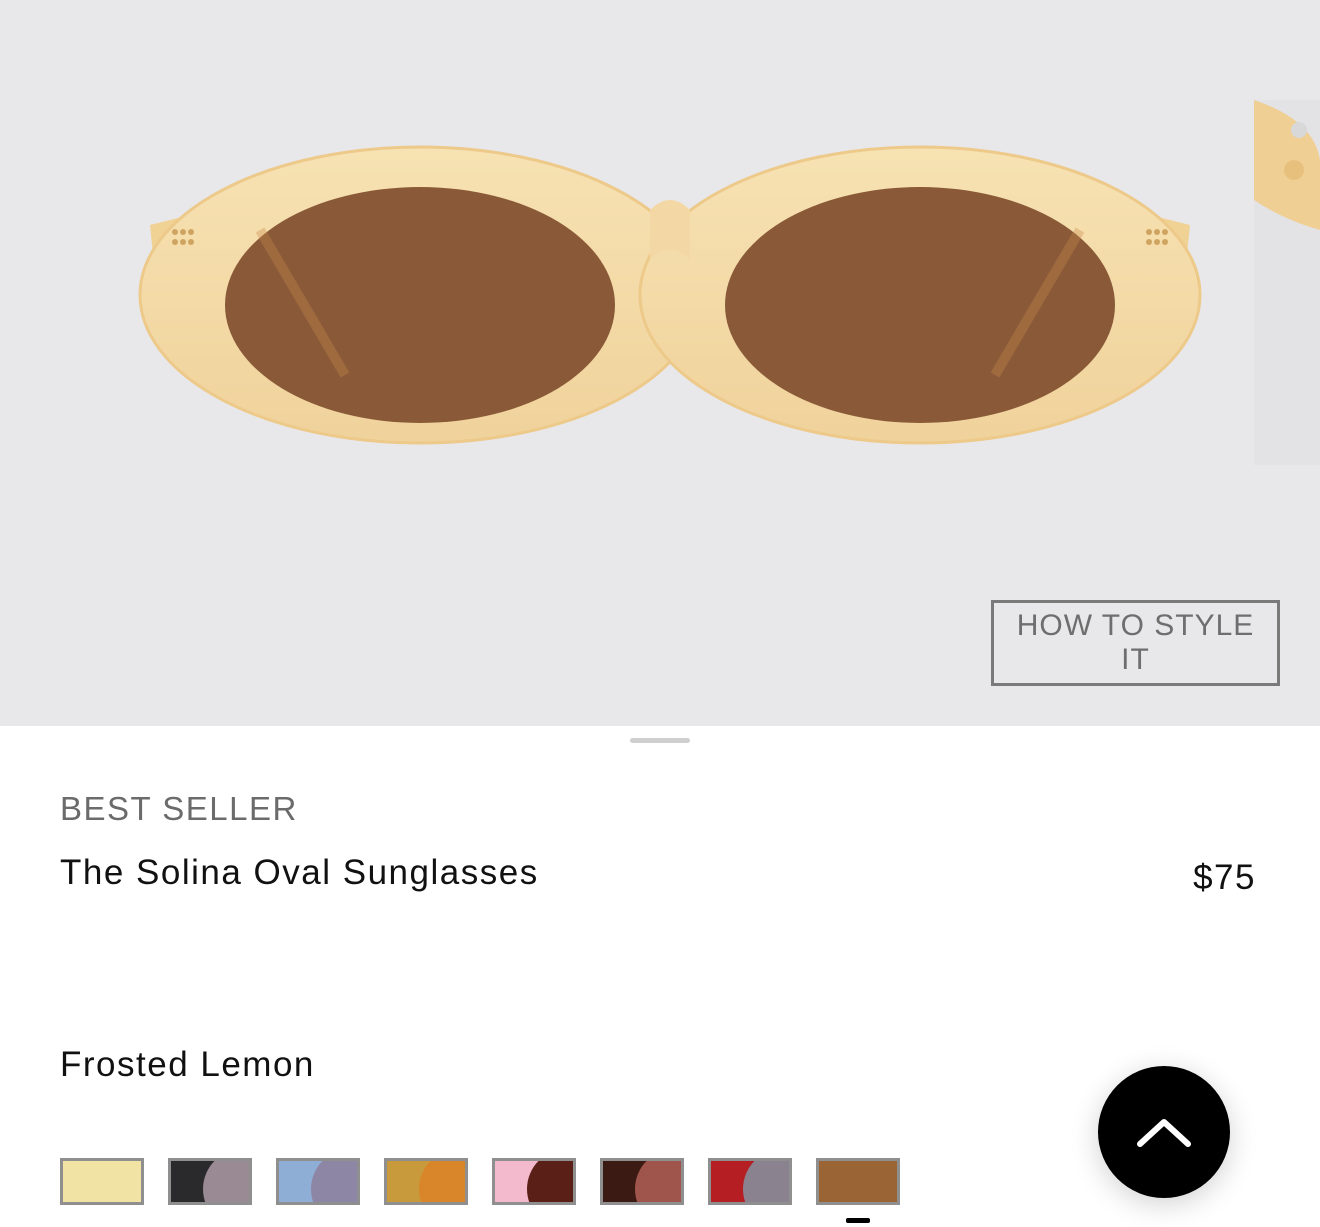 The height and width of the screenshot is (1227, 1320). What do you see at coordinates (858, 1220) in the screenshot?
I see `selected-swatch-indicator` at bounding box center [858, 1220].